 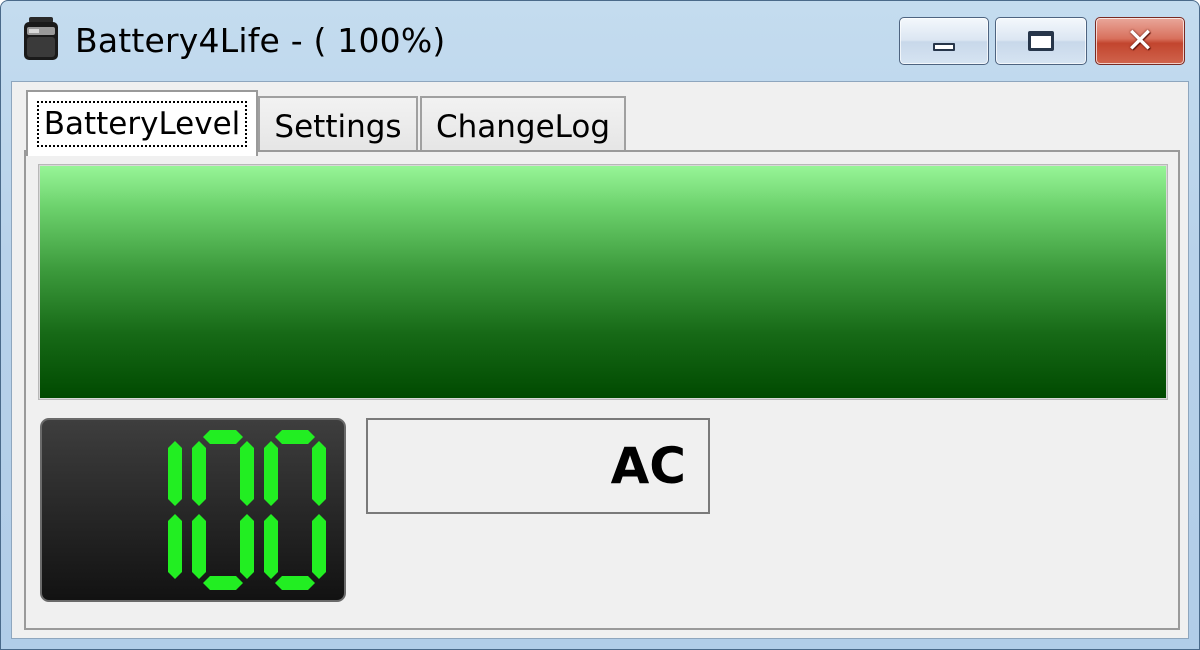 I want to click on battery-icon, so click(x=41, y=39).